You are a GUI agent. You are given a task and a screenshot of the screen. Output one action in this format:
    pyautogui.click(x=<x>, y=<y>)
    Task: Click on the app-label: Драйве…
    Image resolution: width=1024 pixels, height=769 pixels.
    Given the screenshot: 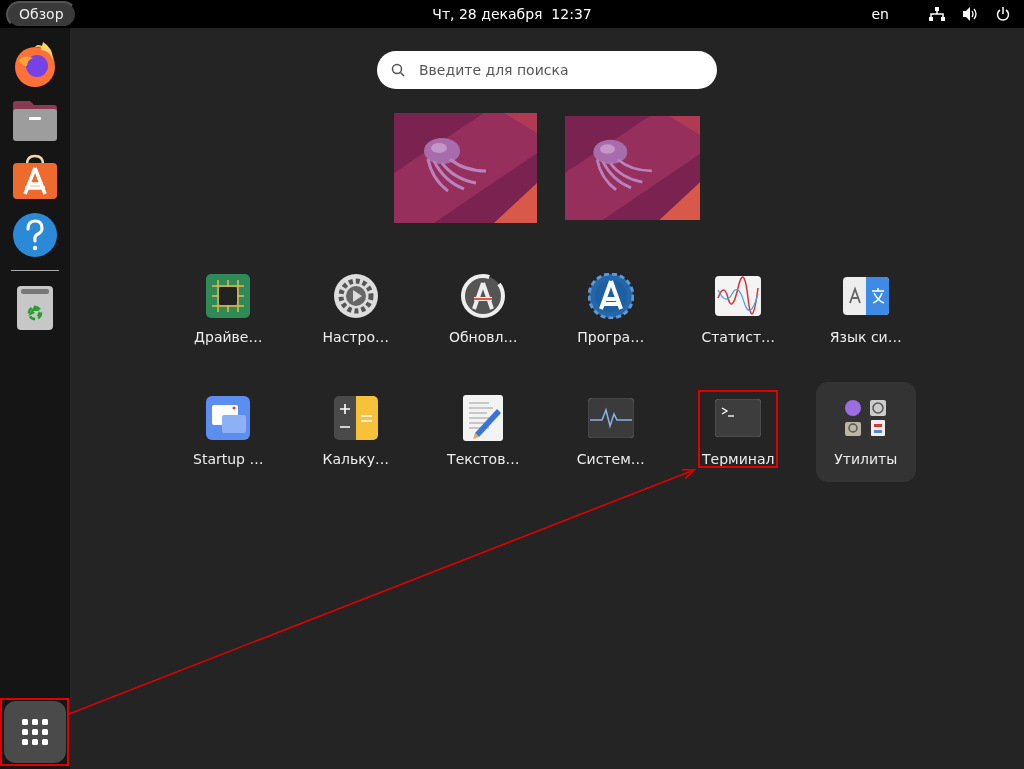 What is the action you would take?
    pyautogui.click(x=228, y=337)
    